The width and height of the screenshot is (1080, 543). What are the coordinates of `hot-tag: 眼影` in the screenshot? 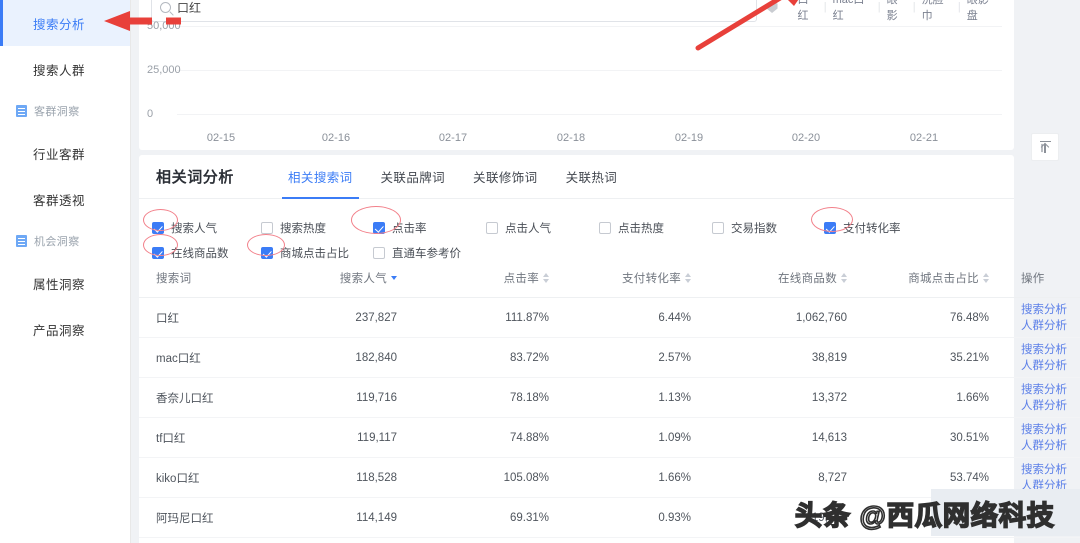 It's located at (897, 11).